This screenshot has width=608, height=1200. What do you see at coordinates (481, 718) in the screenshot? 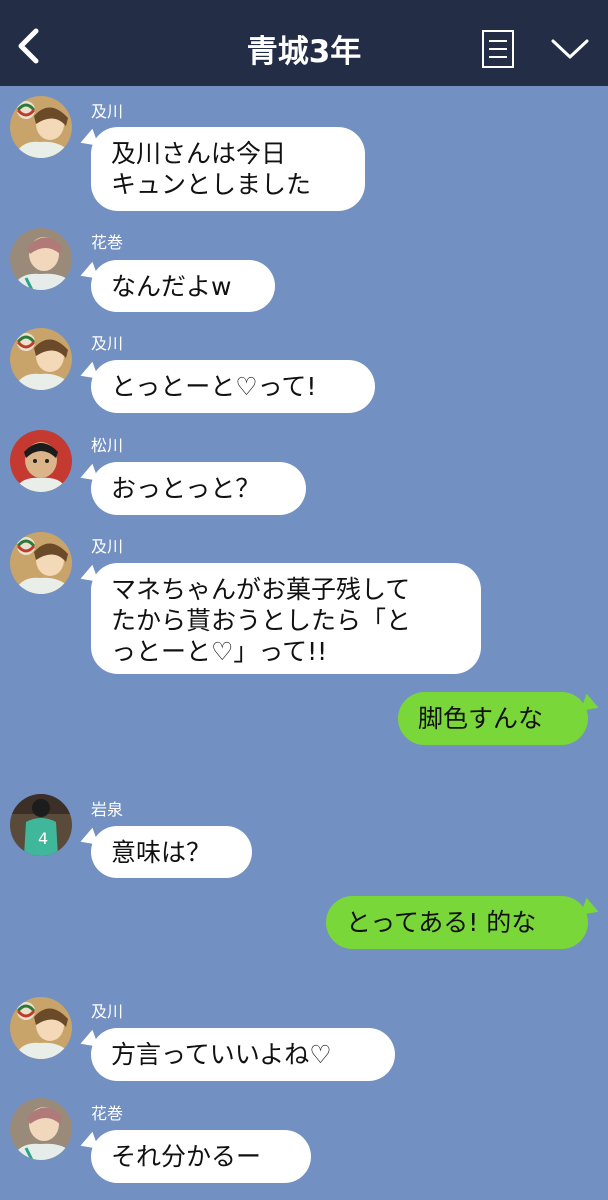
I see `message-text: 脚色すんな` at bounding box center [481, 718].